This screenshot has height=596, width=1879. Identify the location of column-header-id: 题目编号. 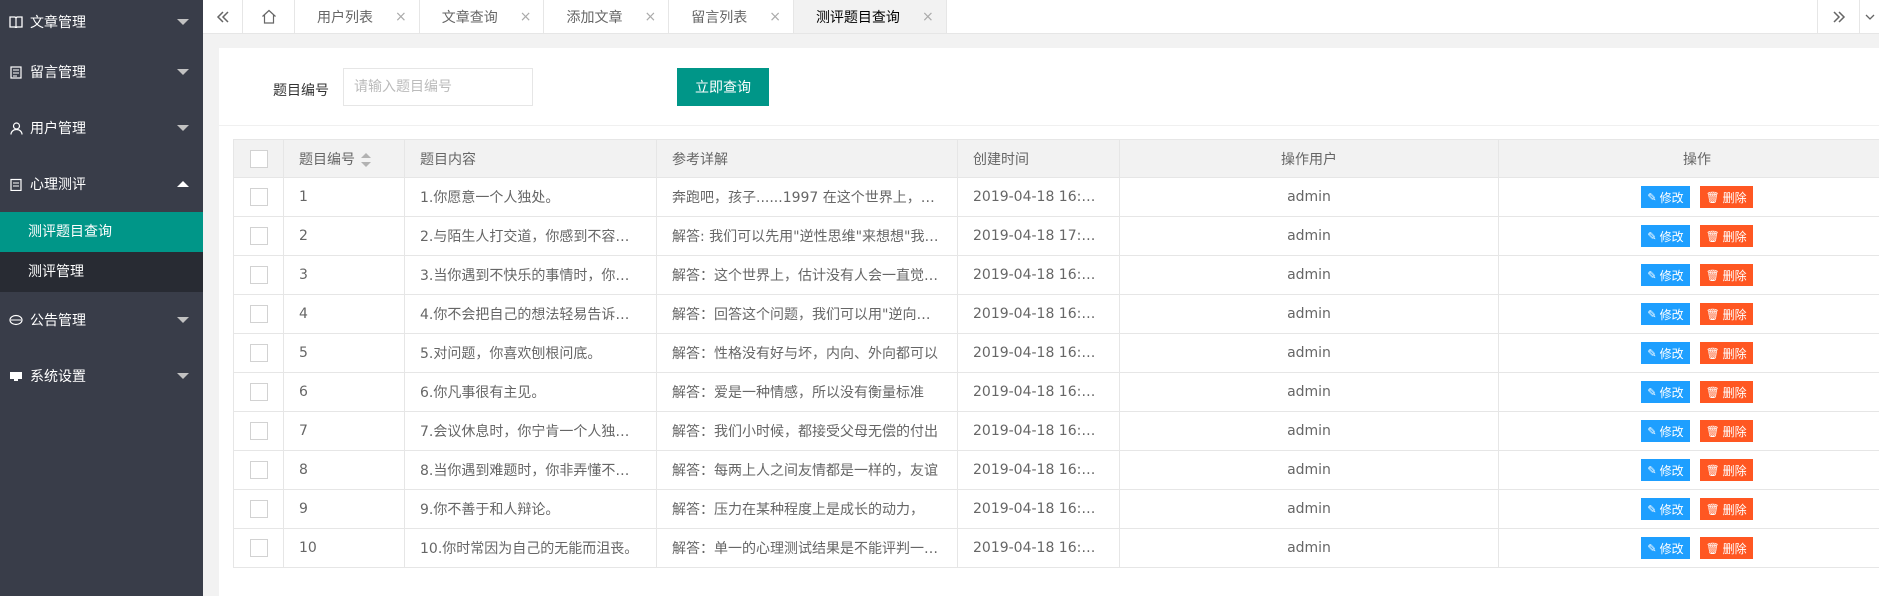
(344, 158).